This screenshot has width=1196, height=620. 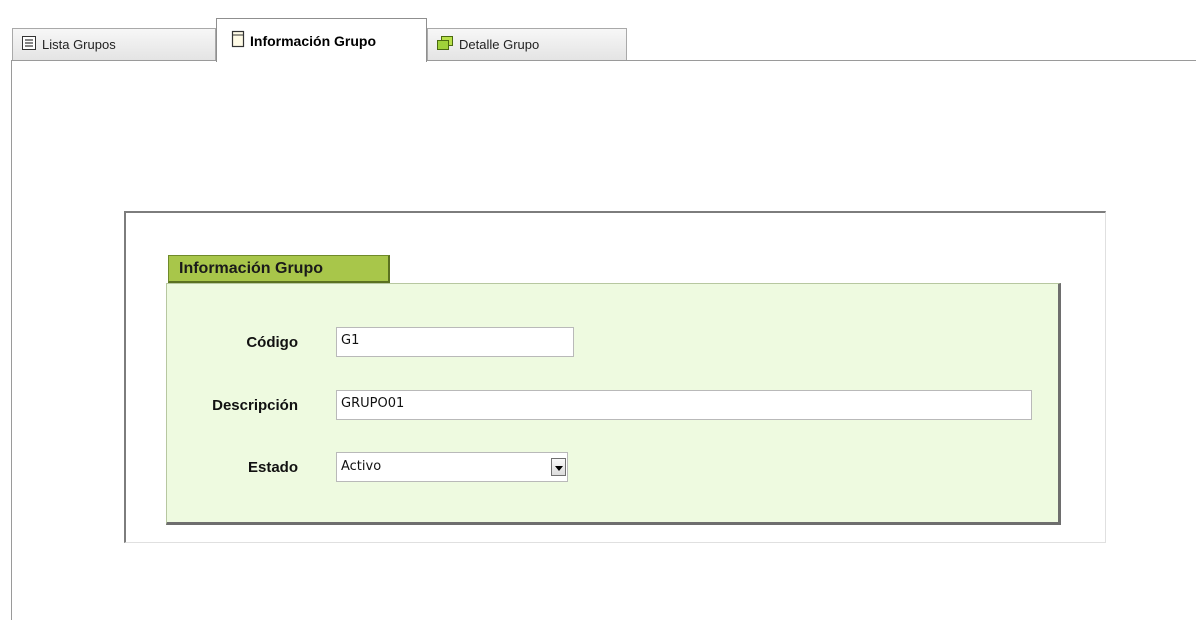 I want to click on tab-detalle-grupo: Detalle Grupo, so click(x=527, y=44).